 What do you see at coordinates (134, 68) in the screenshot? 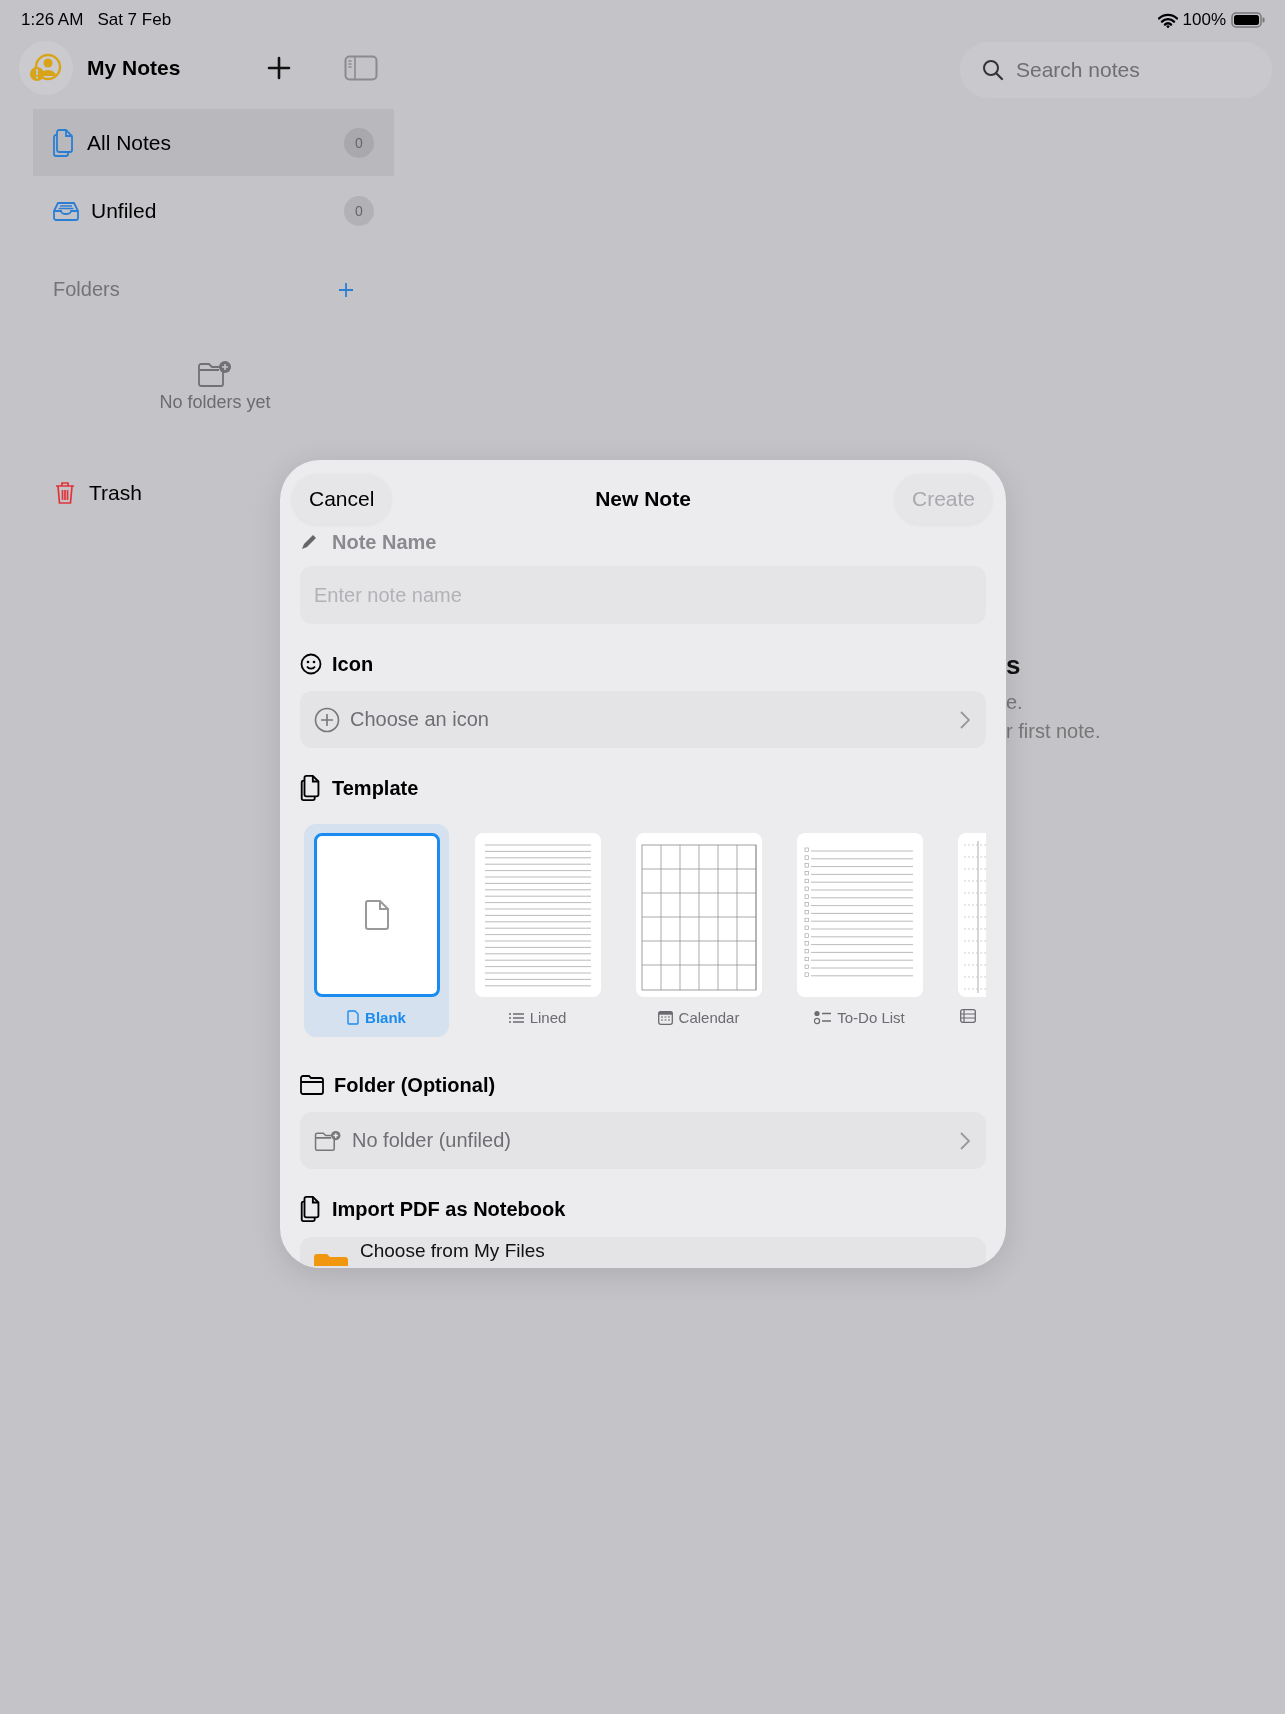
I see `sidebar-title: My Notes` at bounding box center [134, 68].